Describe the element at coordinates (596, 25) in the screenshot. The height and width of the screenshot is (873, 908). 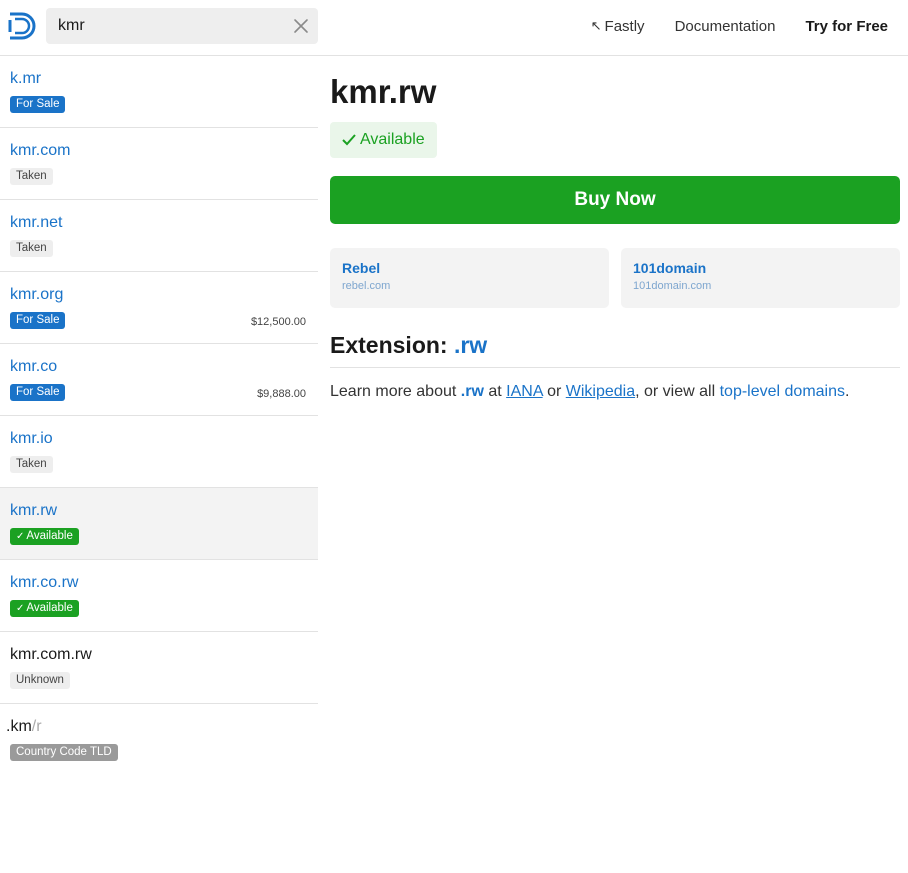
I see `fastly-arrow-icon: ↖` at that location.